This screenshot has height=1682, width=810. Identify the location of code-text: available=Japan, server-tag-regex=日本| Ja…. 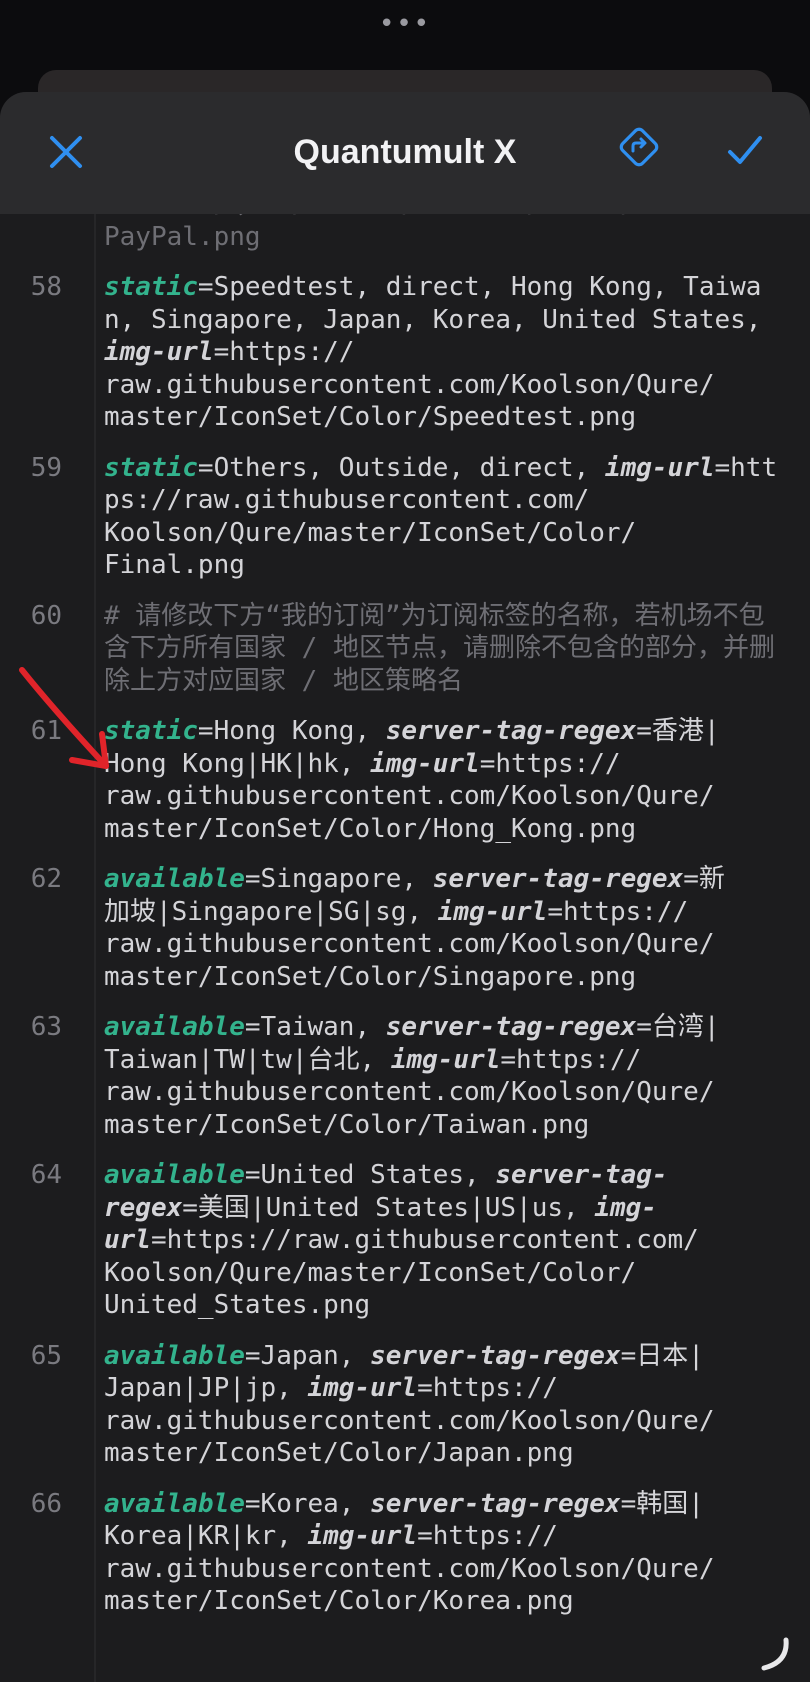
(432, 1405).